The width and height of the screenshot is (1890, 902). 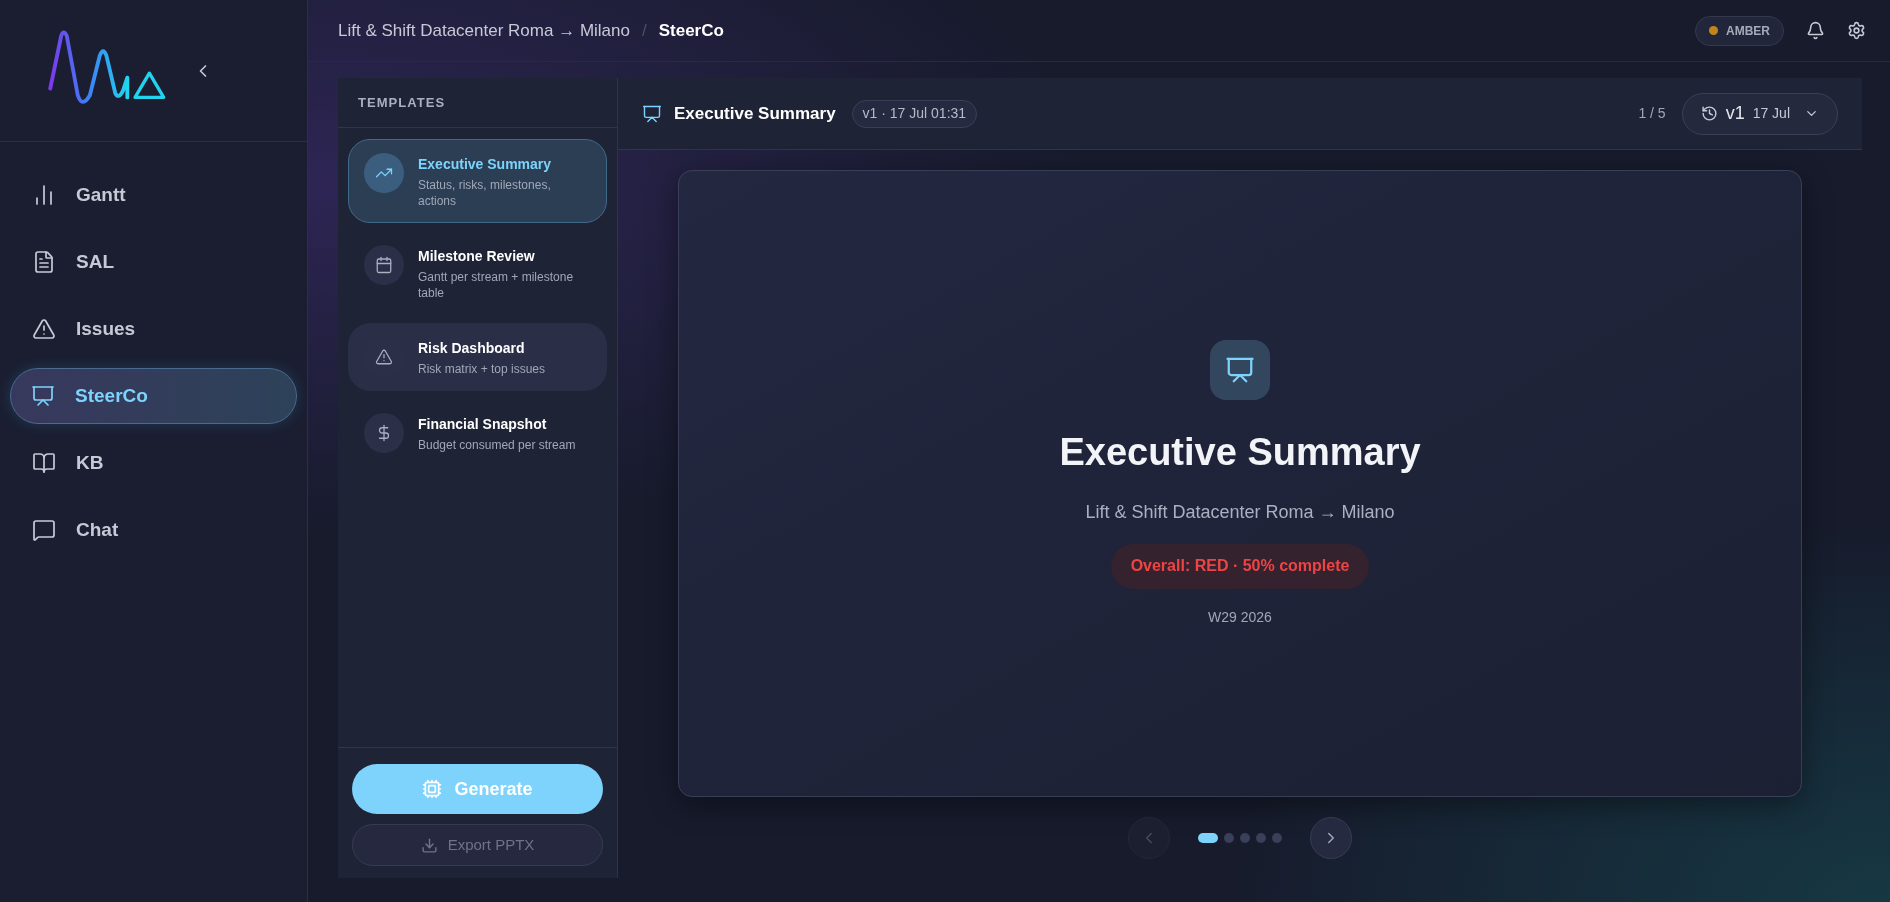 I want to click on sidebar-item: SteerCo, so click(x=153, y=396).